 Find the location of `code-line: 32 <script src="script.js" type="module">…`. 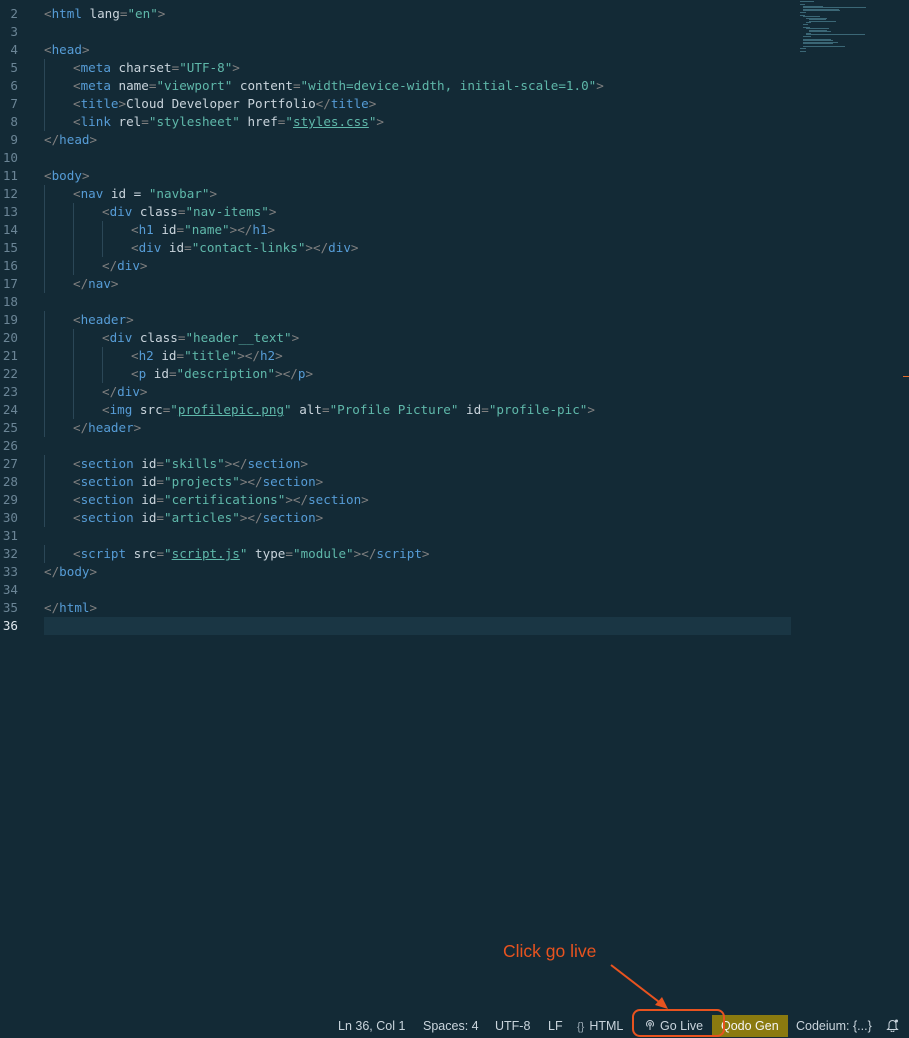

code-line: 32 <script src="script.js" type="module">… is located at coordinates (400, 554).